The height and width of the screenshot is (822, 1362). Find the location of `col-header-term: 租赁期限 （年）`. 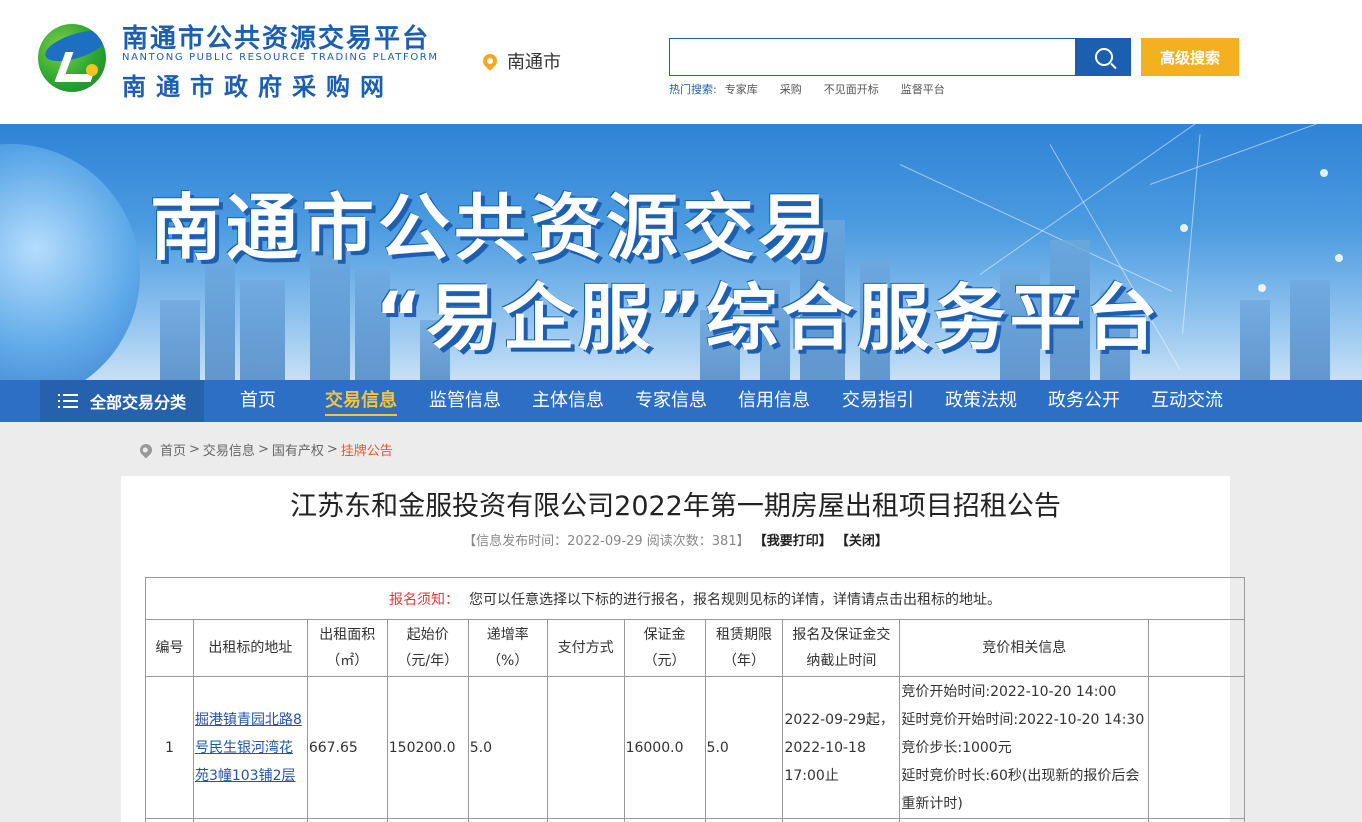

col-header-term: 租赁期限 （年） is located at coordinates (744, 648).